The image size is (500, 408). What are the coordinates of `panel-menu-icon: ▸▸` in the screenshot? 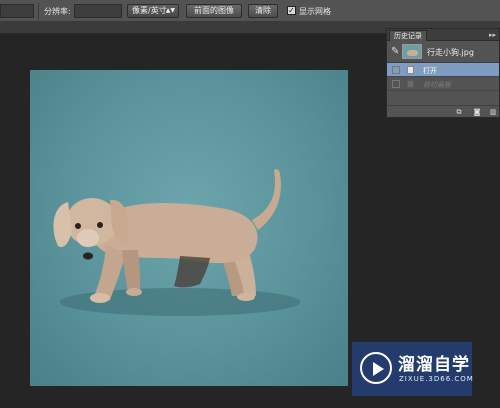 It's located at (492, 35).